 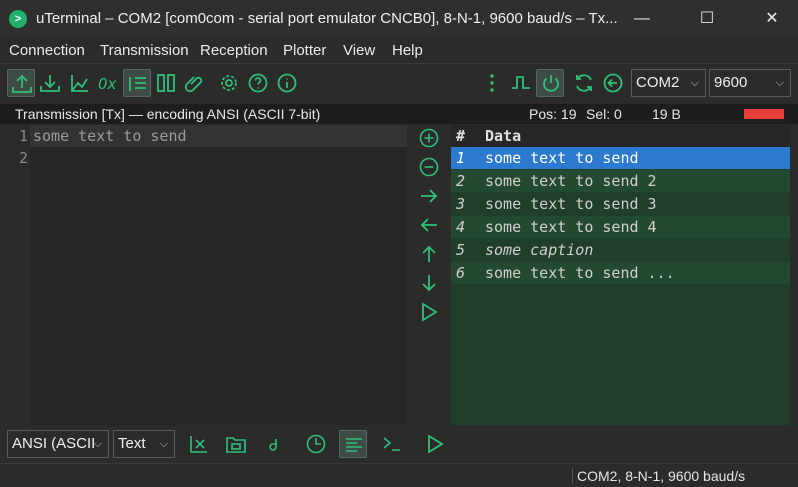 I want to click on settings-button, so click(x=229, y=83).